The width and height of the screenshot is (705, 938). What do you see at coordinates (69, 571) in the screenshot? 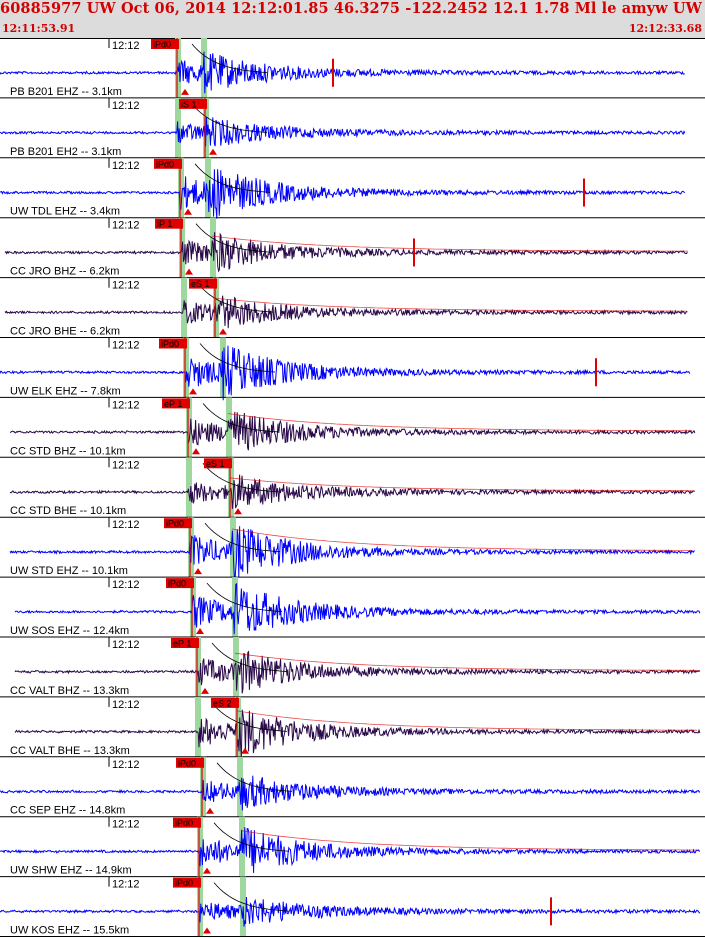
I see `station-label: UW STD EHZ -- 10.1km` at bounding box center [69, 571].